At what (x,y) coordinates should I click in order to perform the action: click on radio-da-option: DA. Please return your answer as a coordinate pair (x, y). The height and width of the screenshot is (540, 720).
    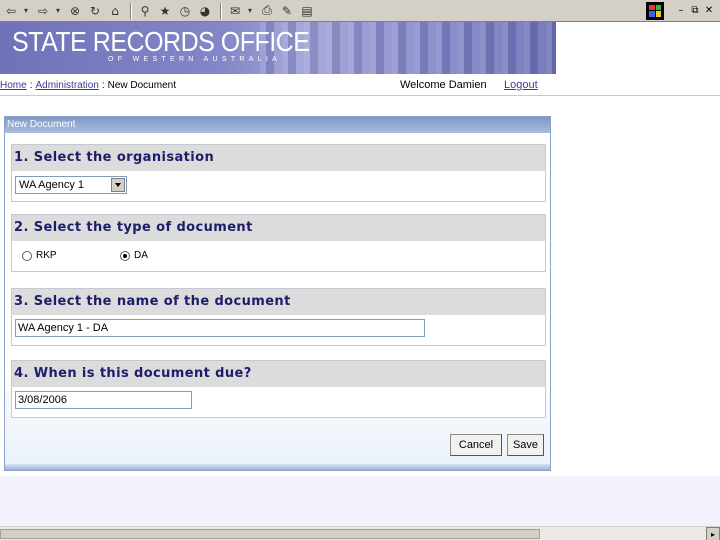
    Looking at the image, I should click on (134, 255).